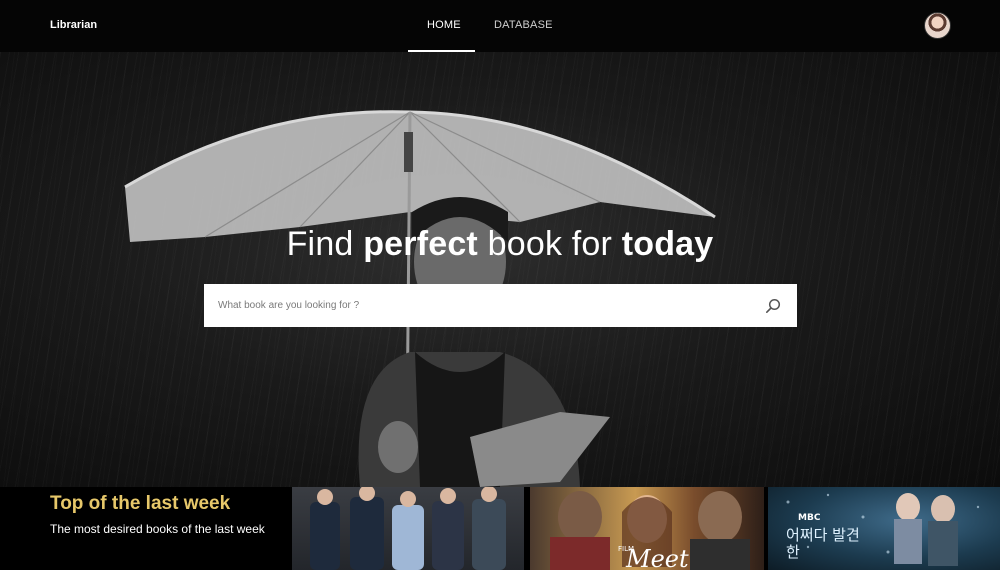 The height and width of the screenshot is (570, 1000). Describe the element at coordinates (657, 557) in the screenshot. I see `book-cover-2-title: Meet` at that location.